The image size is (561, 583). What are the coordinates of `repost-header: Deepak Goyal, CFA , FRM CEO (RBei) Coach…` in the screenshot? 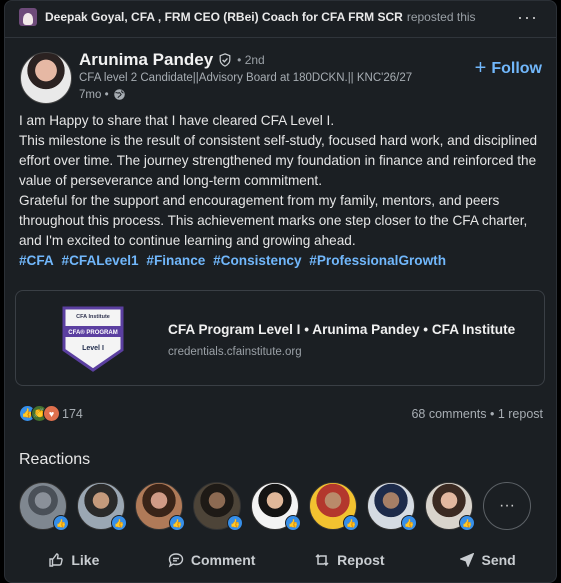 It's located at (247, 17).